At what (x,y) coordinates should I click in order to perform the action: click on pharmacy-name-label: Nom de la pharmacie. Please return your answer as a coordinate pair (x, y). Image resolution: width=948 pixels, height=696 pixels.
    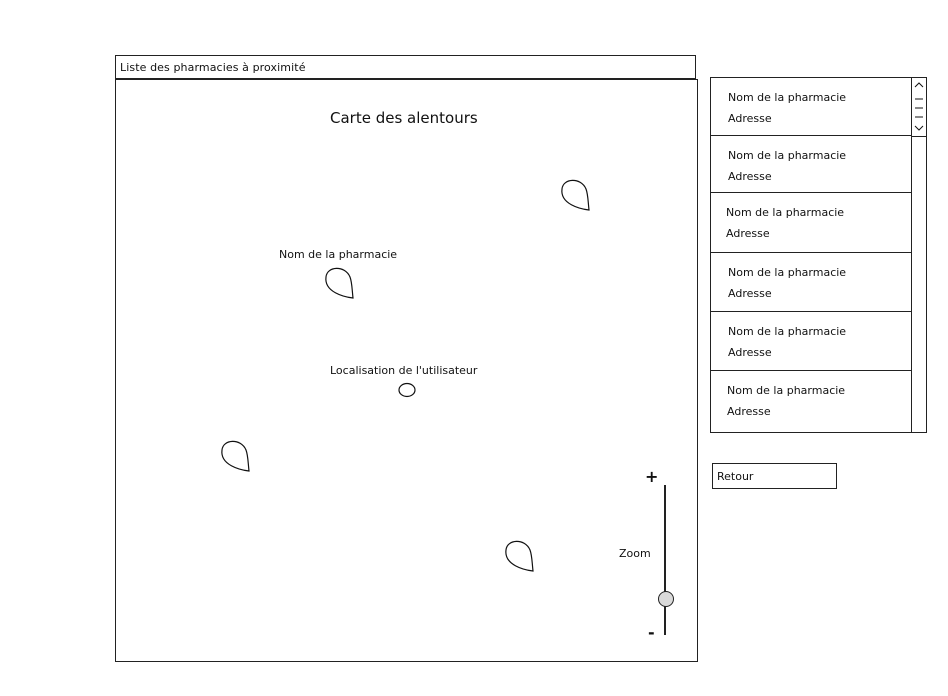
    Looking at the image, I should click on (338, 254).